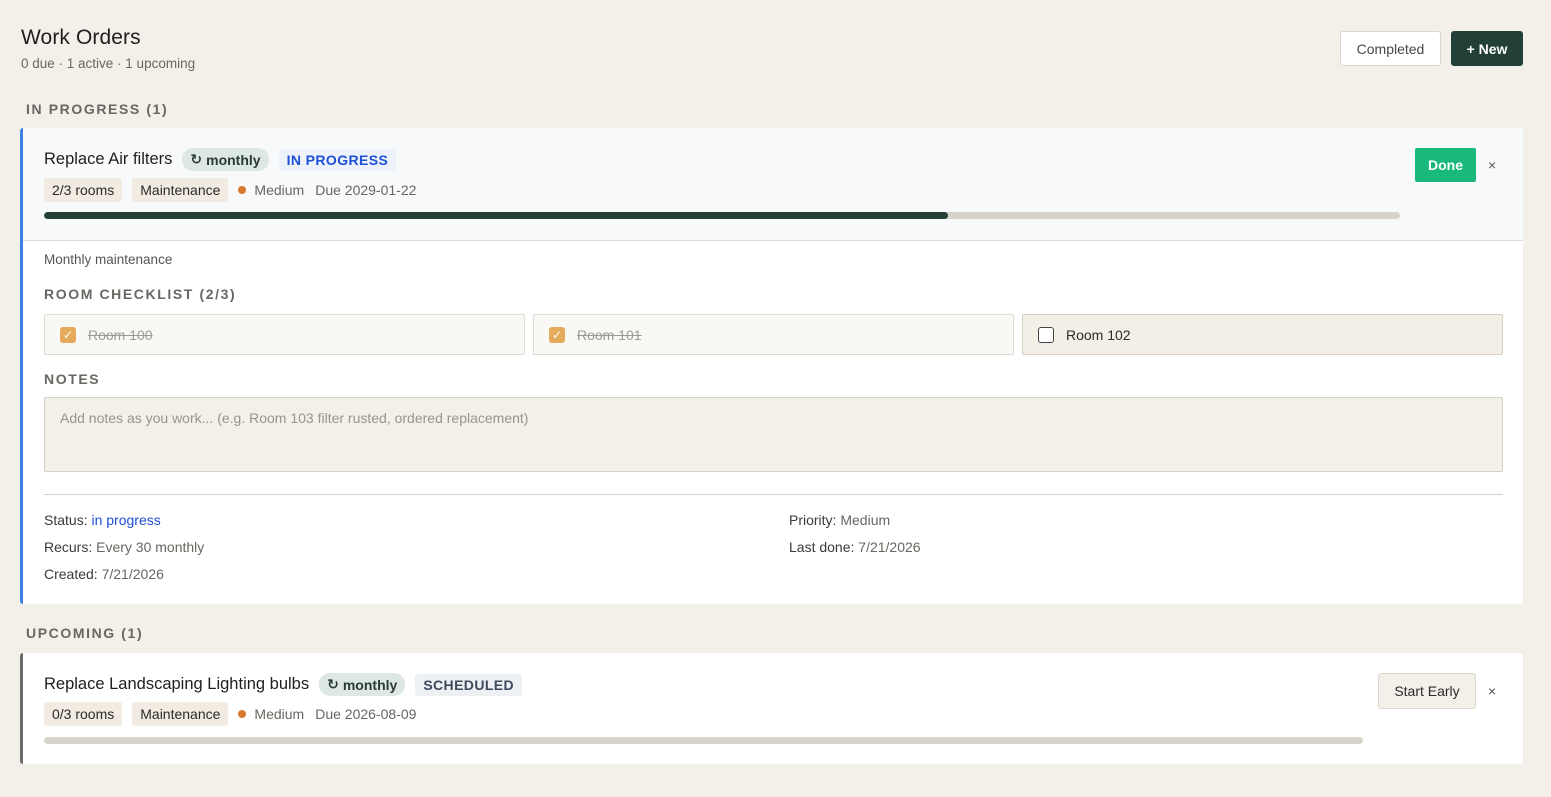  Describe the element at coordinates (1390, 48) in the screenshot. I see `completed-button: Completed` at that location.